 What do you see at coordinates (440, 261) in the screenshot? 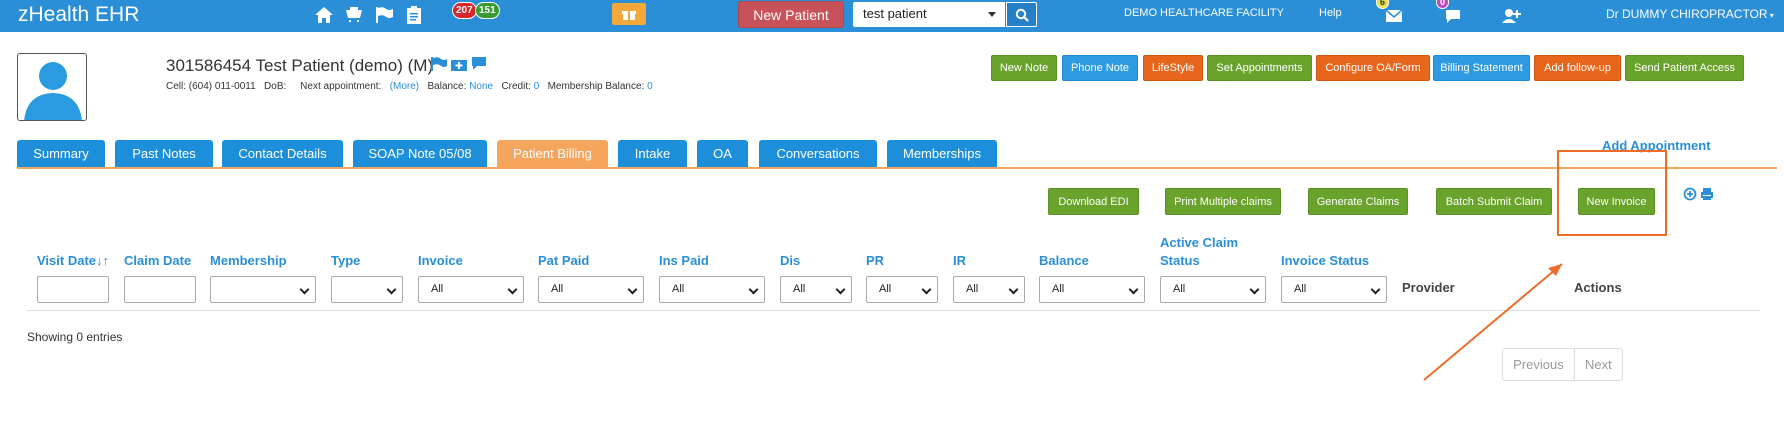
I see `col-invoice: Invoice` at bounding box center [440, 261].